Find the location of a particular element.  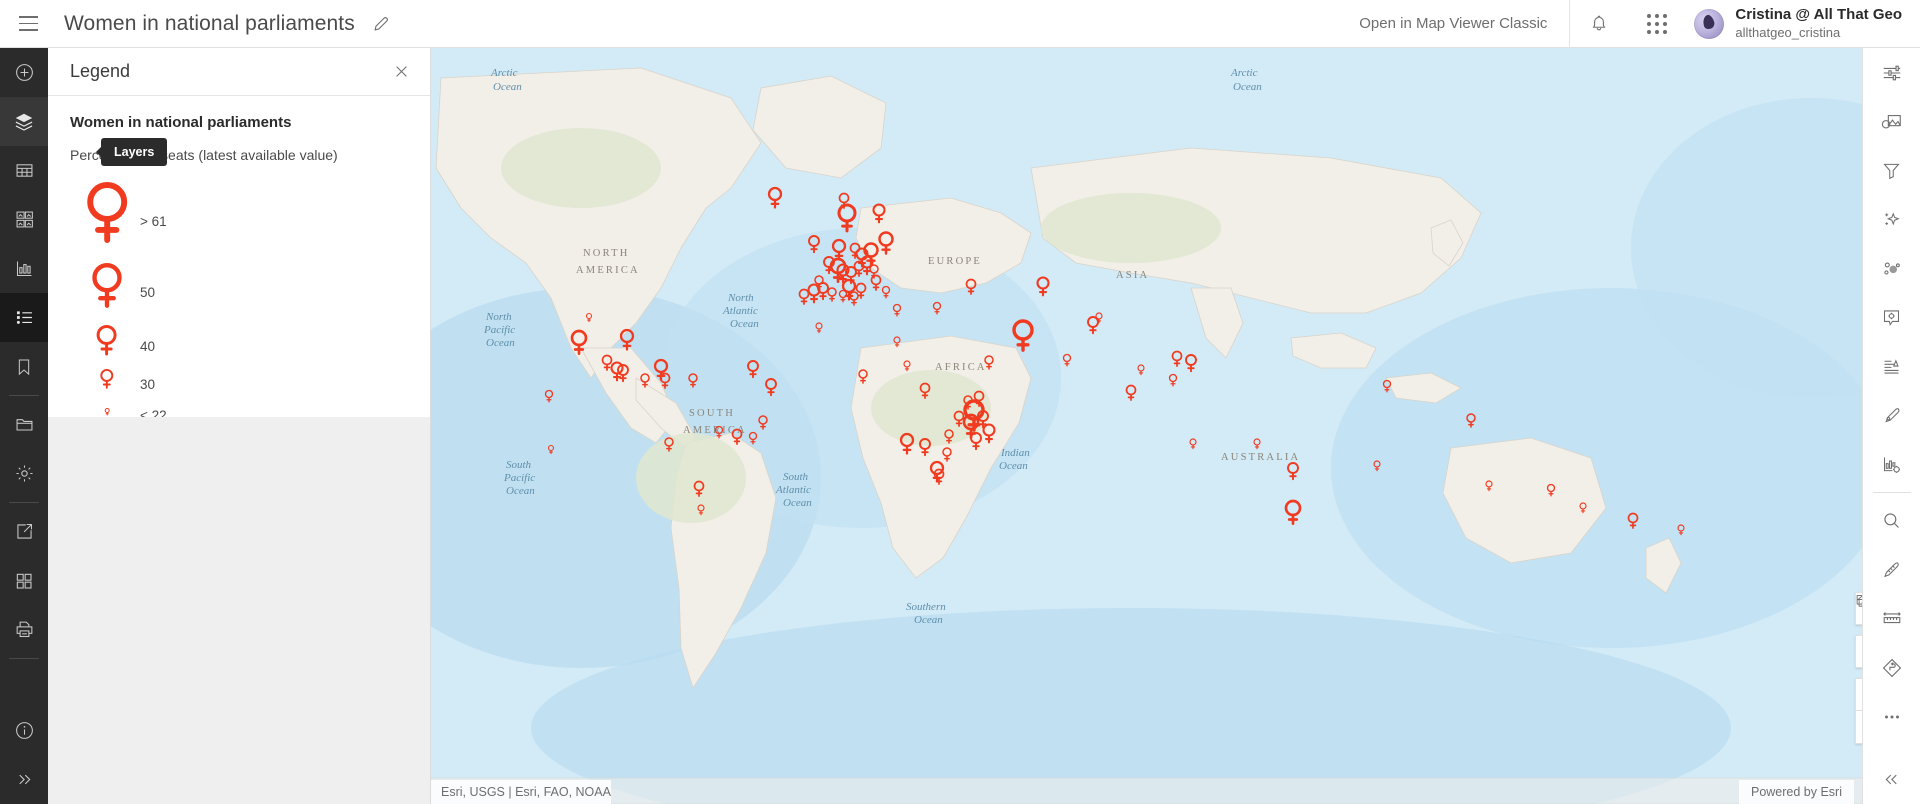

powered-by-esri: Powered by Esri is located at coordinates (1796, 792).